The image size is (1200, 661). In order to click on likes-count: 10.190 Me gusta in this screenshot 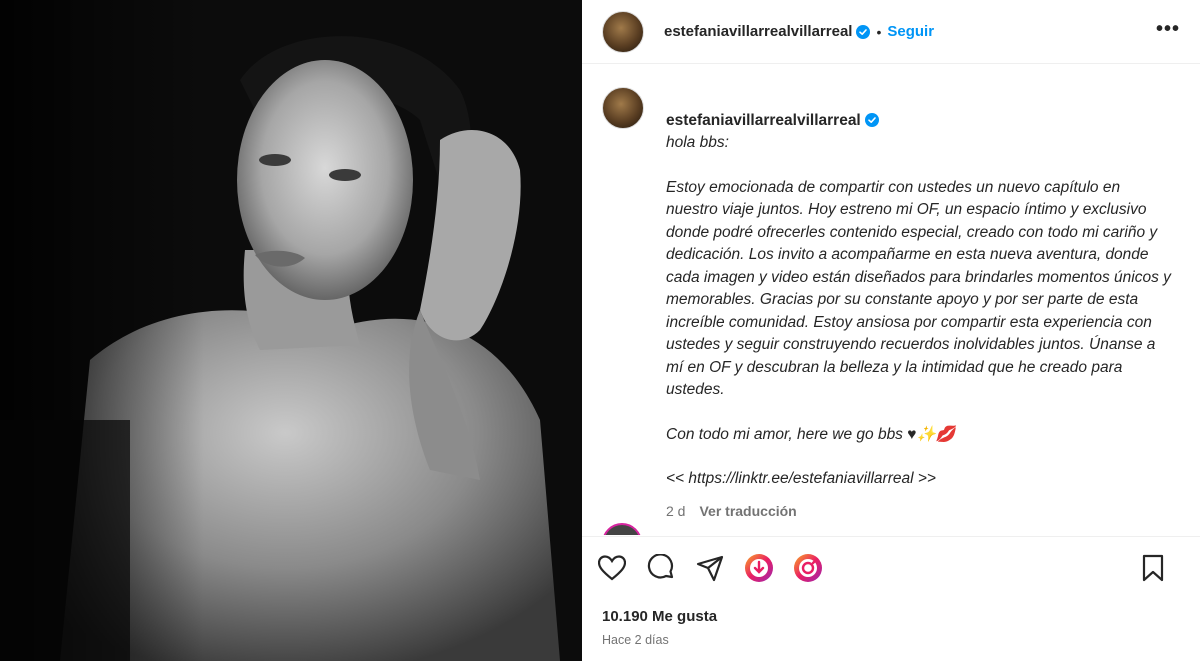, I will do `click(659, 616)`.